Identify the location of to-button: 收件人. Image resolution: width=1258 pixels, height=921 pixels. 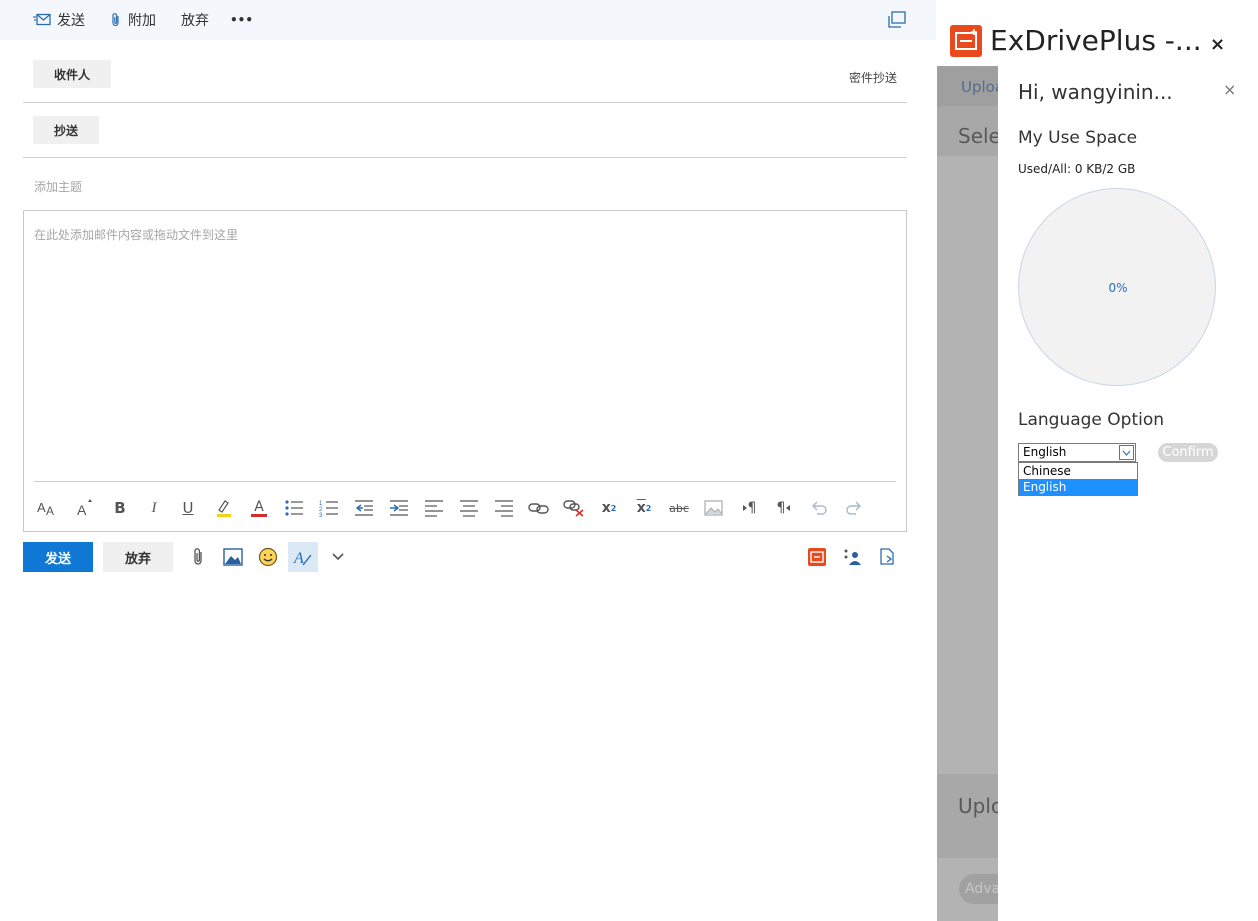
(72, 74).